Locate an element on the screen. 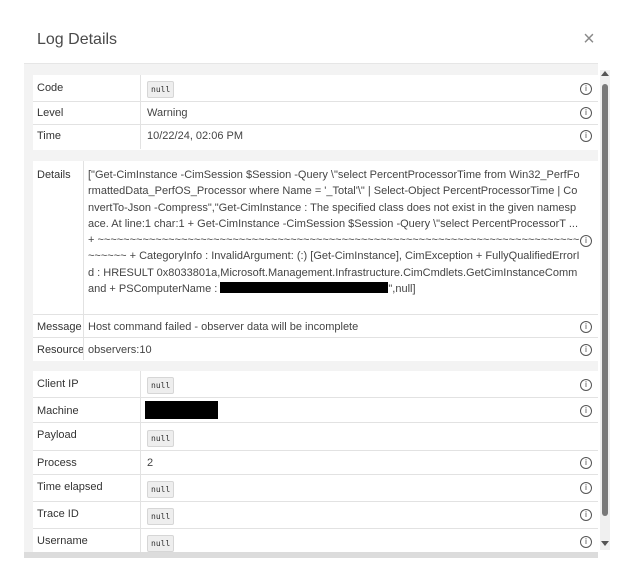 The height and width of the screenshot is (572, 628). row-time-elapsed: Time elapsed null i is located at coordinates (315, 488).